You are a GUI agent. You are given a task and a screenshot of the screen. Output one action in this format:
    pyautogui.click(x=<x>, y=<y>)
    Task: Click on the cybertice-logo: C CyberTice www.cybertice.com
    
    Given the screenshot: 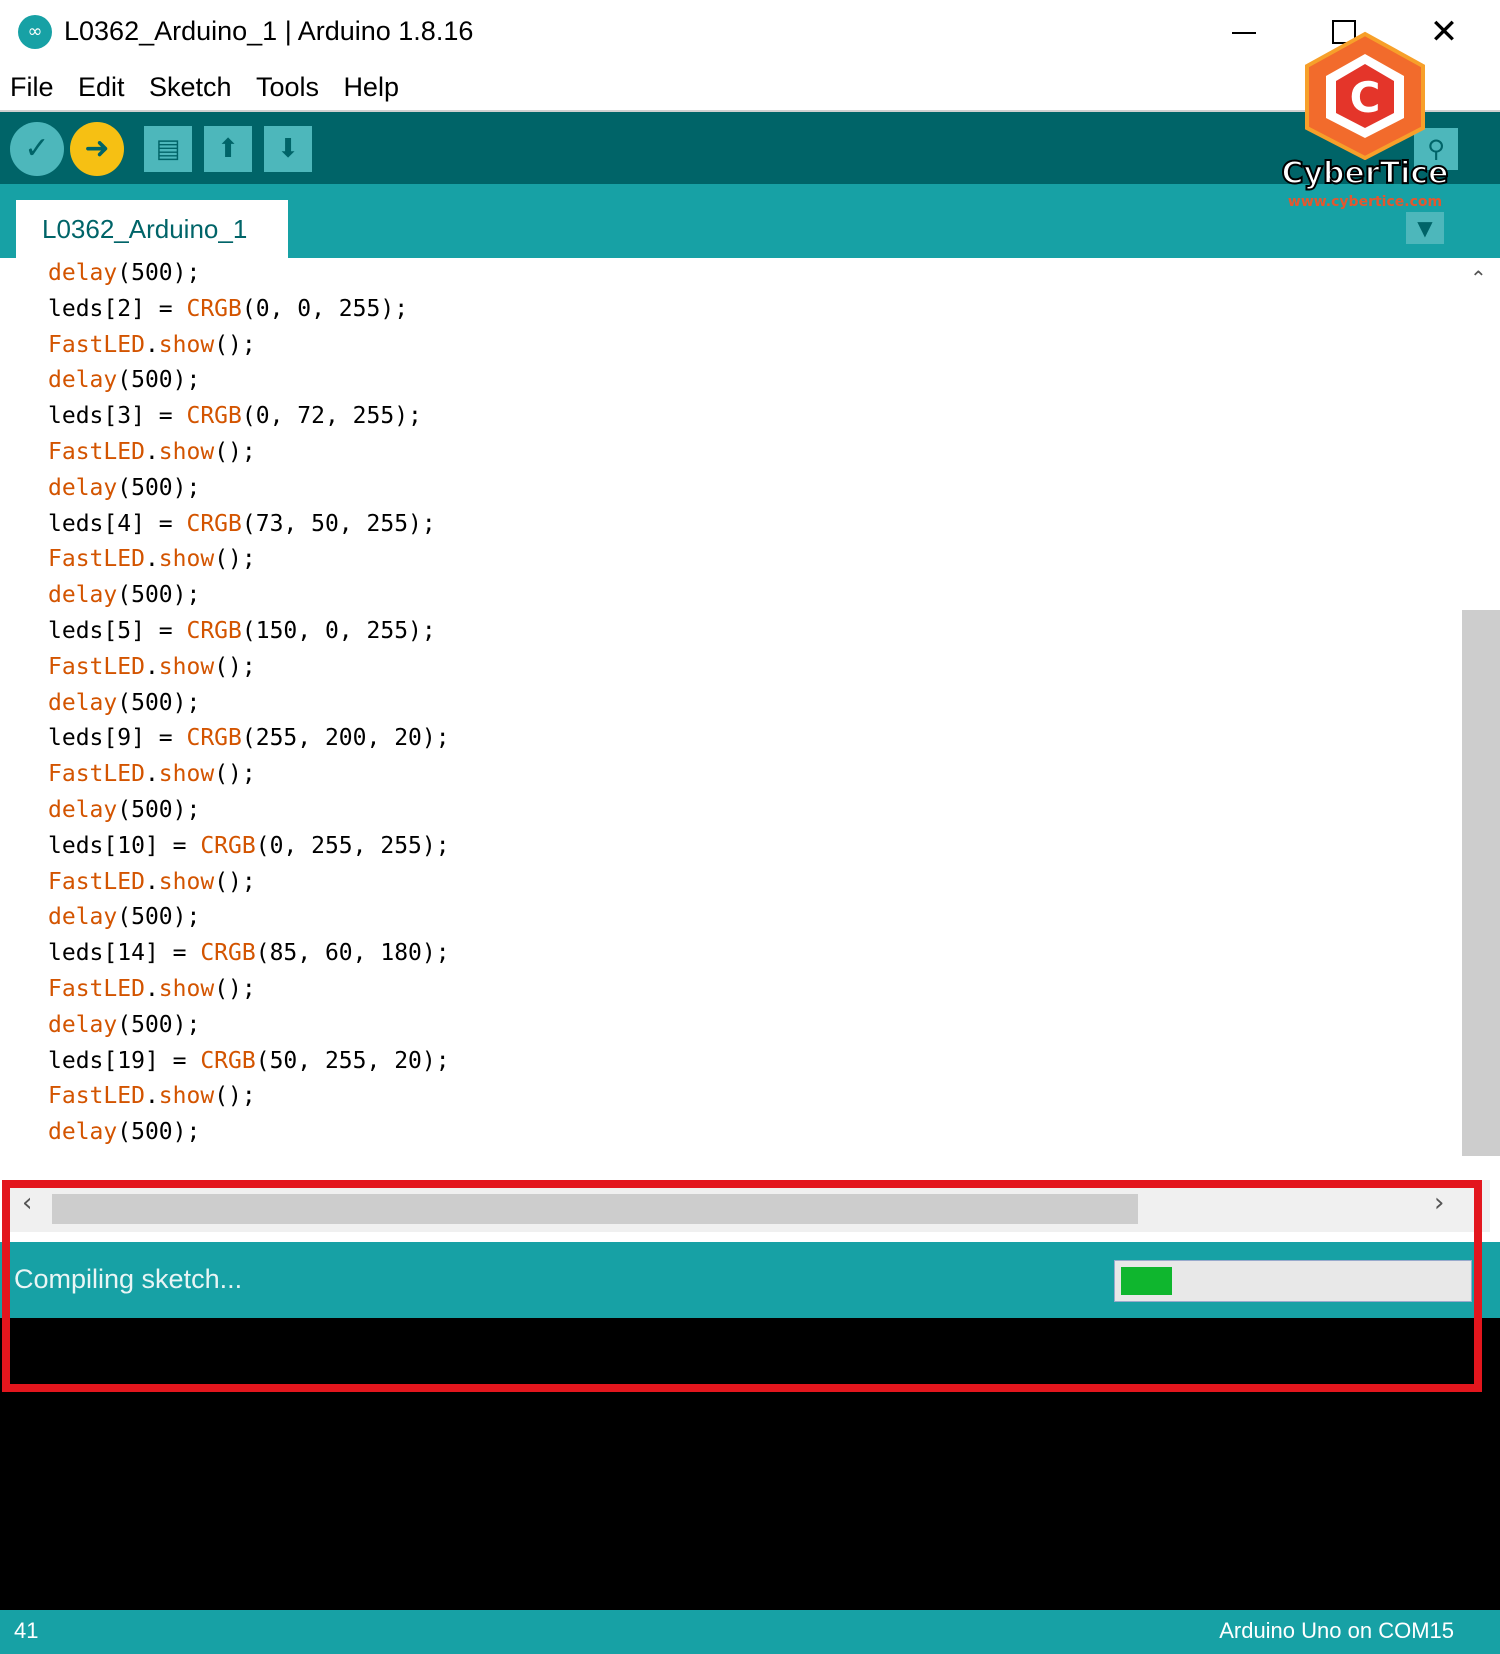 What is the action you would take?
    pyautogui.click(x=1365, y=125)
    